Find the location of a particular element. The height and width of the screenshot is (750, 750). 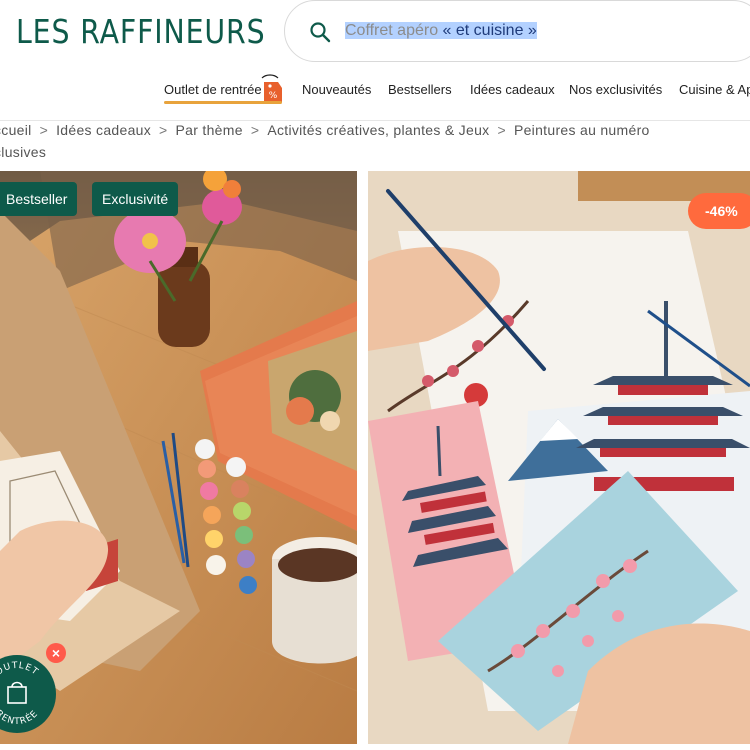

outlet-badge-top-text: OUTLET is located at coordinates (19, 669).